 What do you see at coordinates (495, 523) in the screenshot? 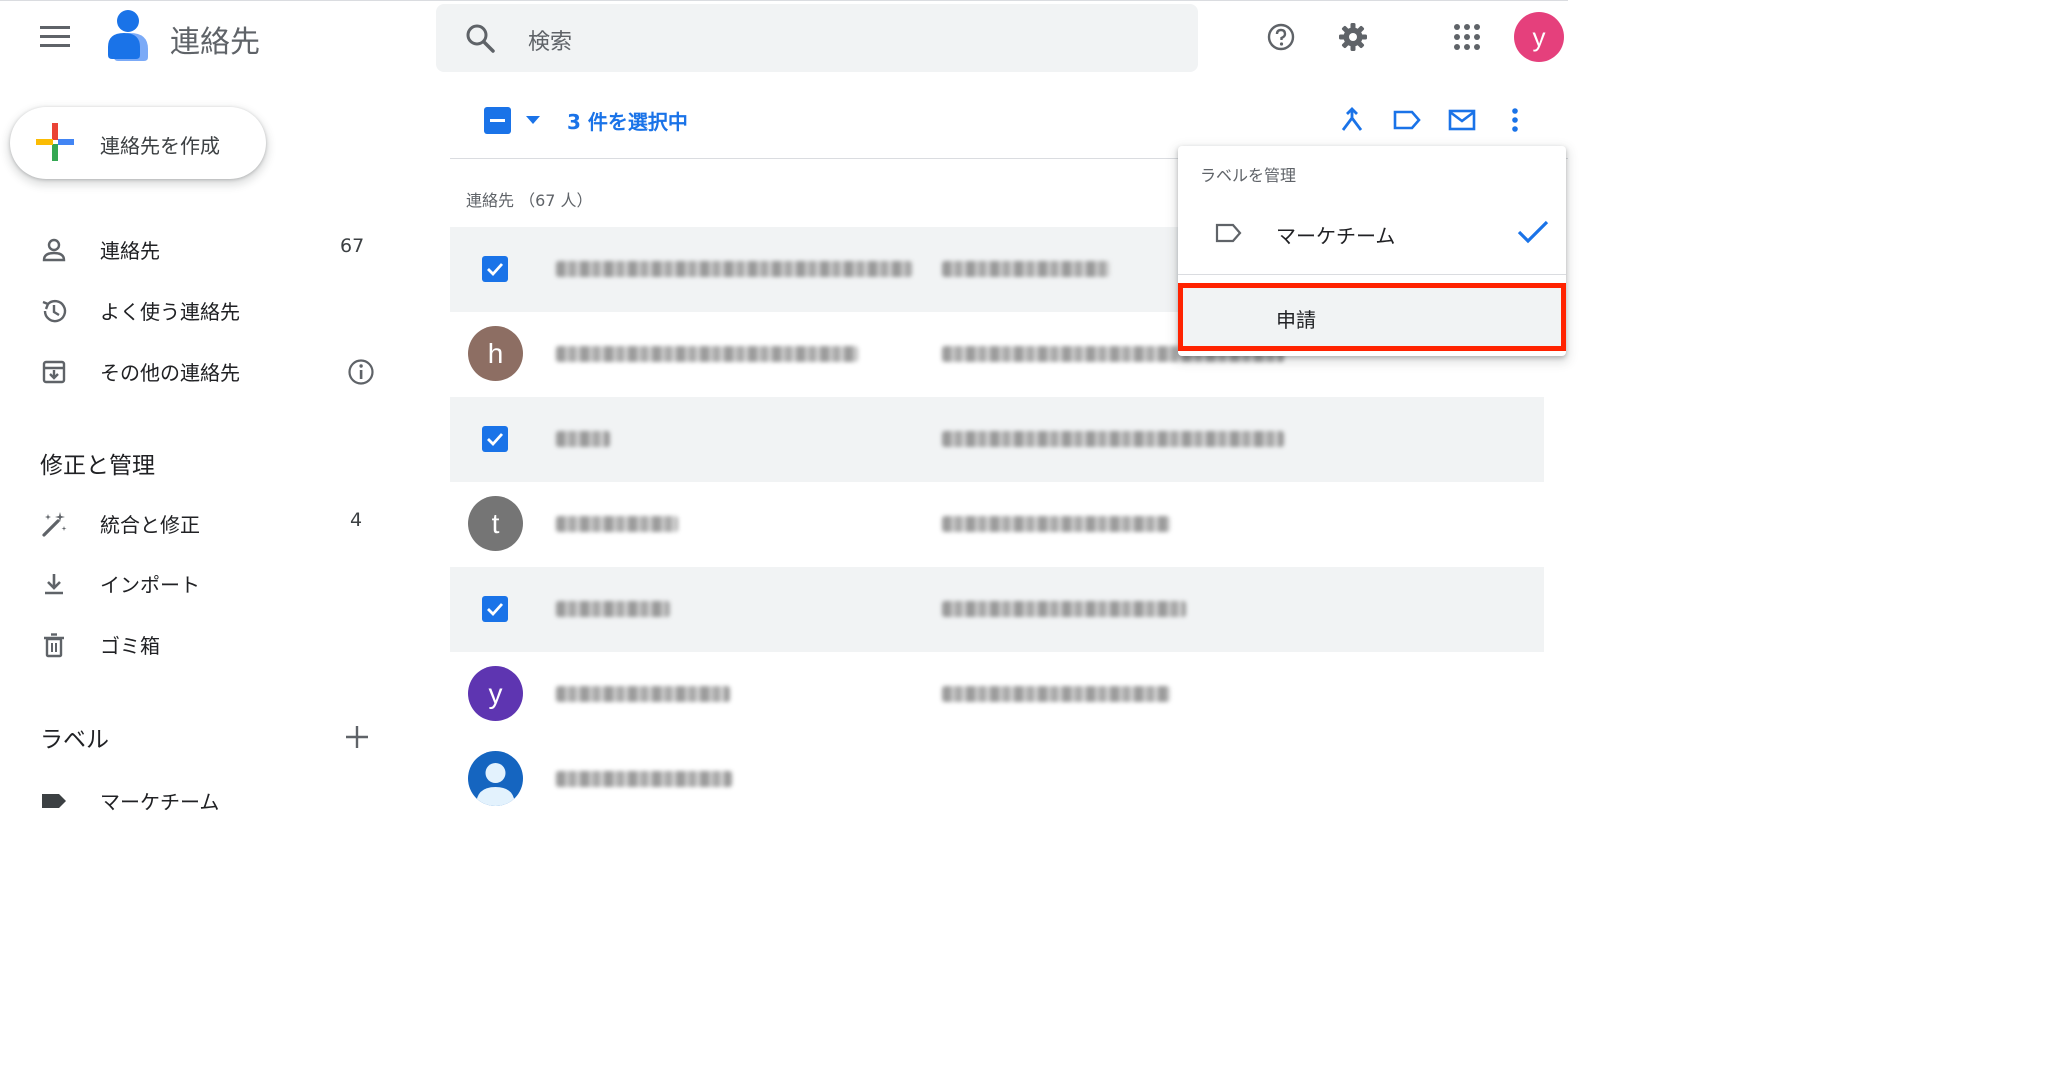
I see `contact-avatar: t` at bounding box center [495, 523].